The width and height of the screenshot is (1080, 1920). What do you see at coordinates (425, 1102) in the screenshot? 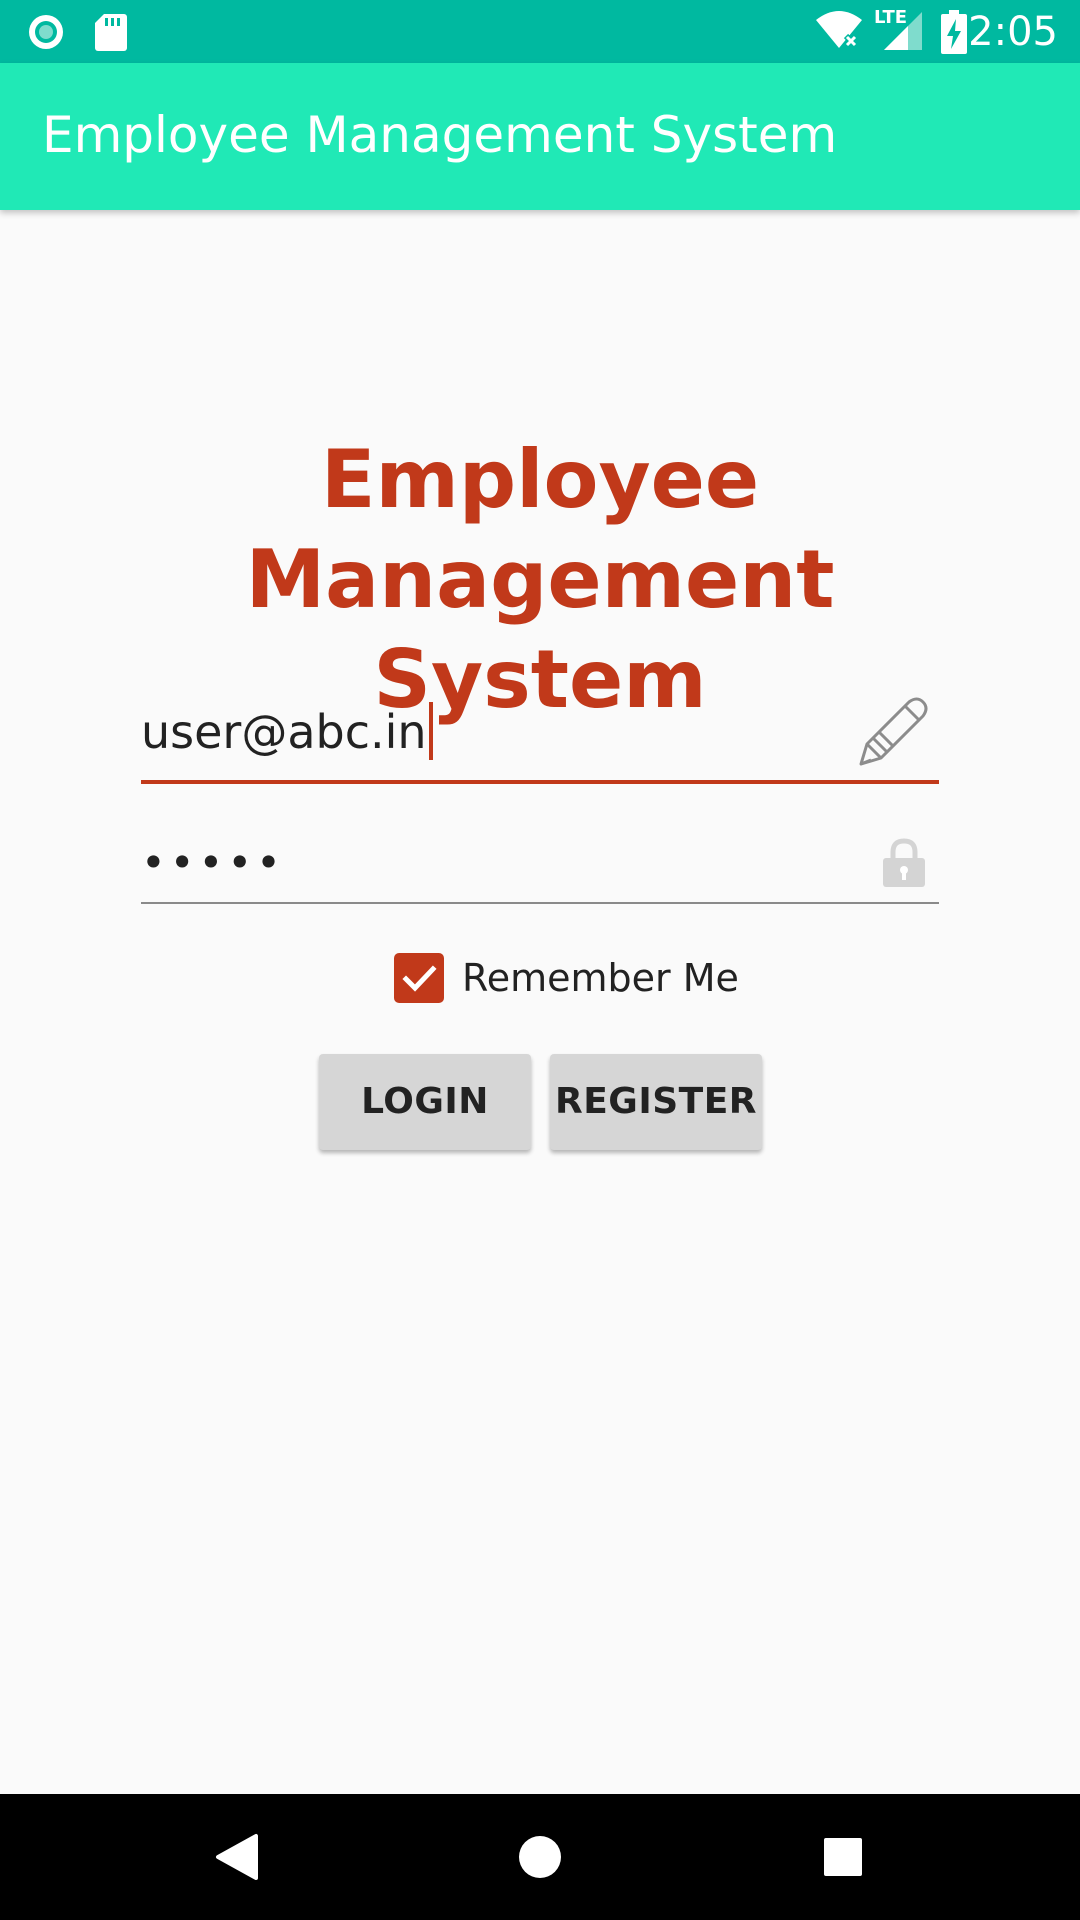
I see `login-button: LOGIN` at bounding box center [425, 1102].